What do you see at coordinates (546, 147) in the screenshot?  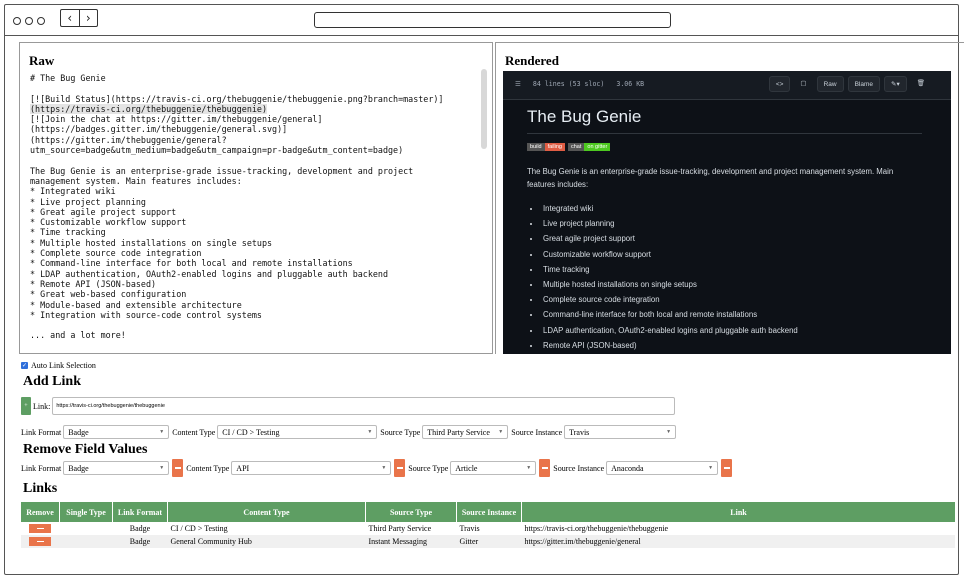 I see `build-status-badge: build failing` at bounding box center [546, 147].